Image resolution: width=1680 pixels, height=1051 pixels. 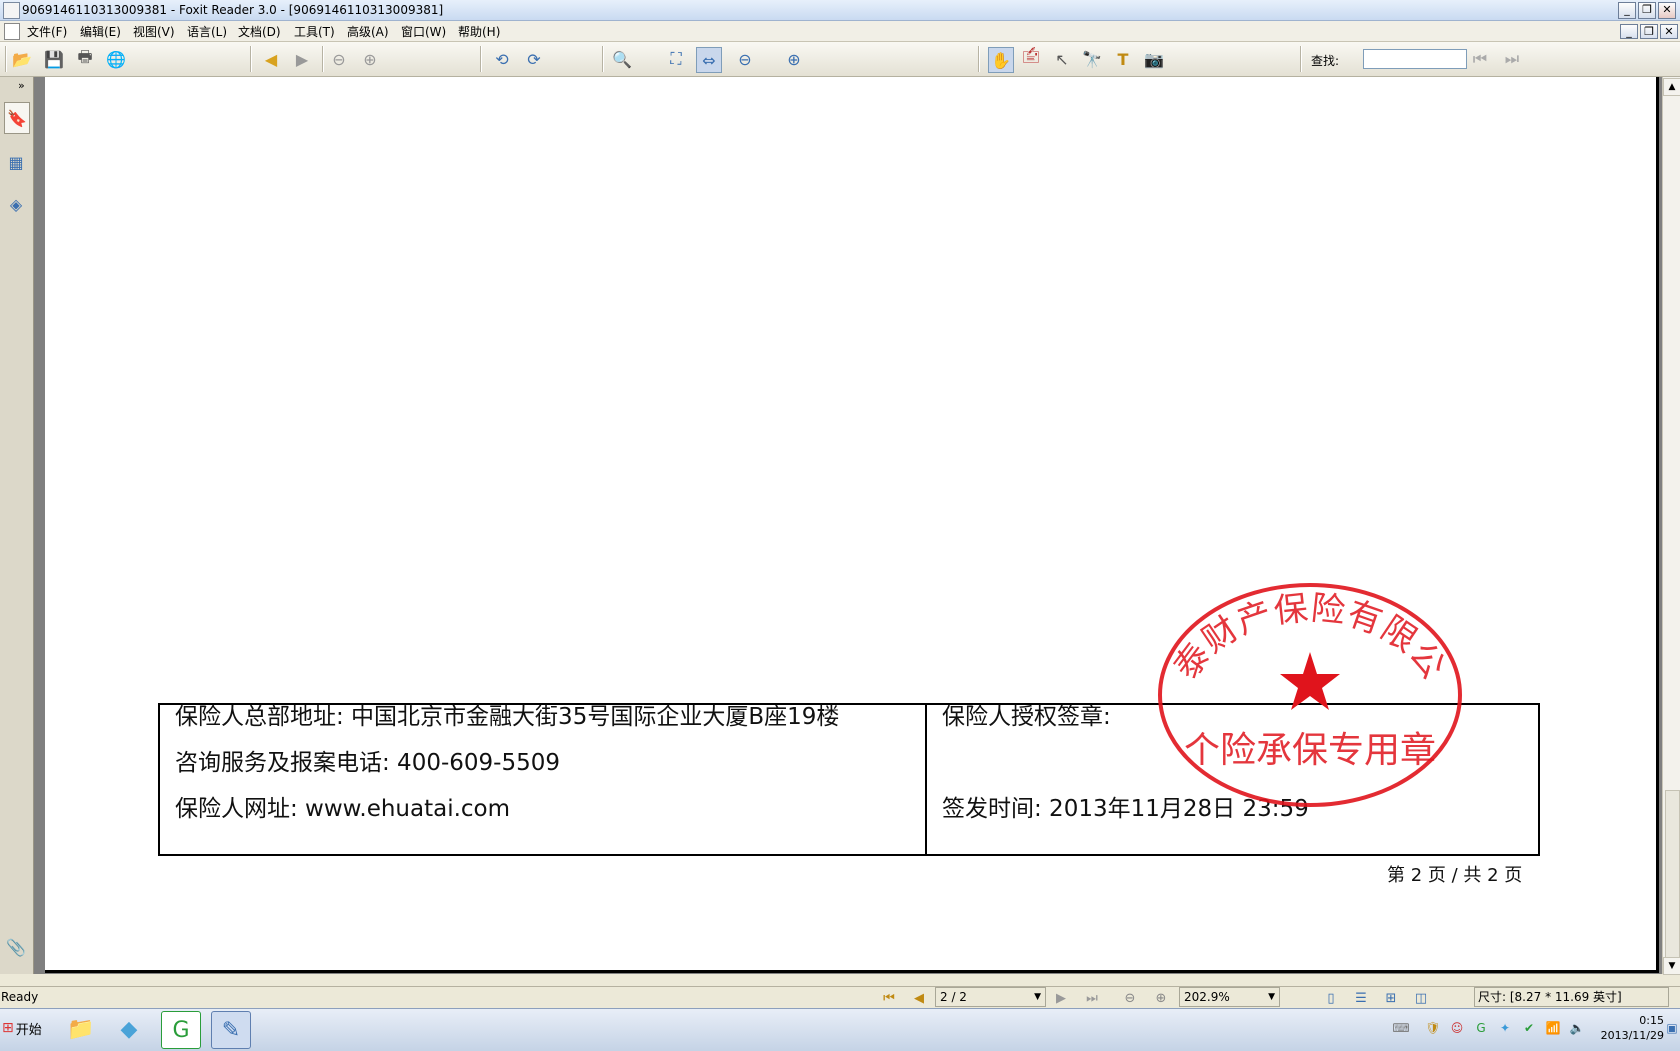 What do you see at coordinates (154, 31) in the screenshot?
I see `menu-view: 视图(V)` at bounding box center [154, 31].